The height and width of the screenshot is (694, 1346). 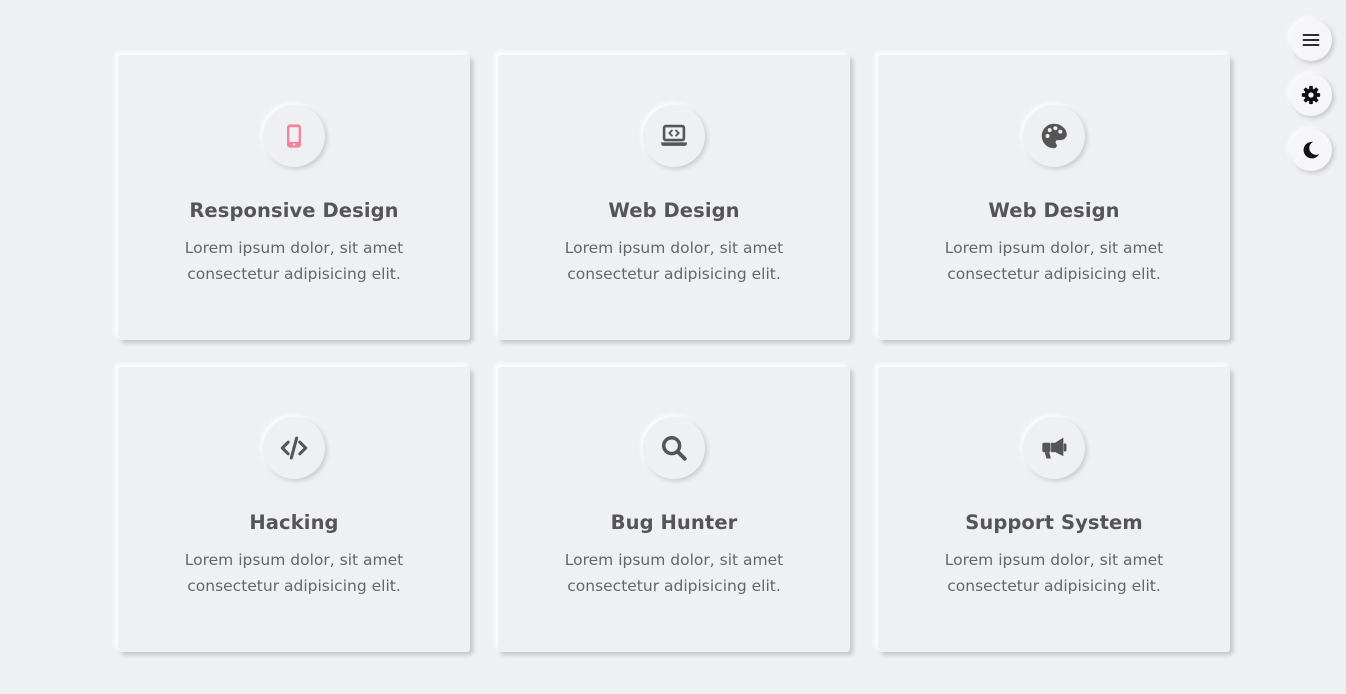 What do you see at coordinates (294, 522) in the screenshot?
I see `card-title: Hacking` at bounding box center [294, 522].